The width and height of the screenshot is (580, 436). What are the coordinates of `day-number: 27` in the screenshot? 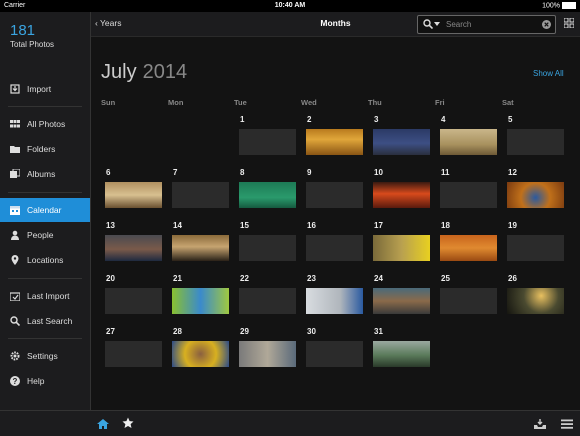 It's located at (110, 331).